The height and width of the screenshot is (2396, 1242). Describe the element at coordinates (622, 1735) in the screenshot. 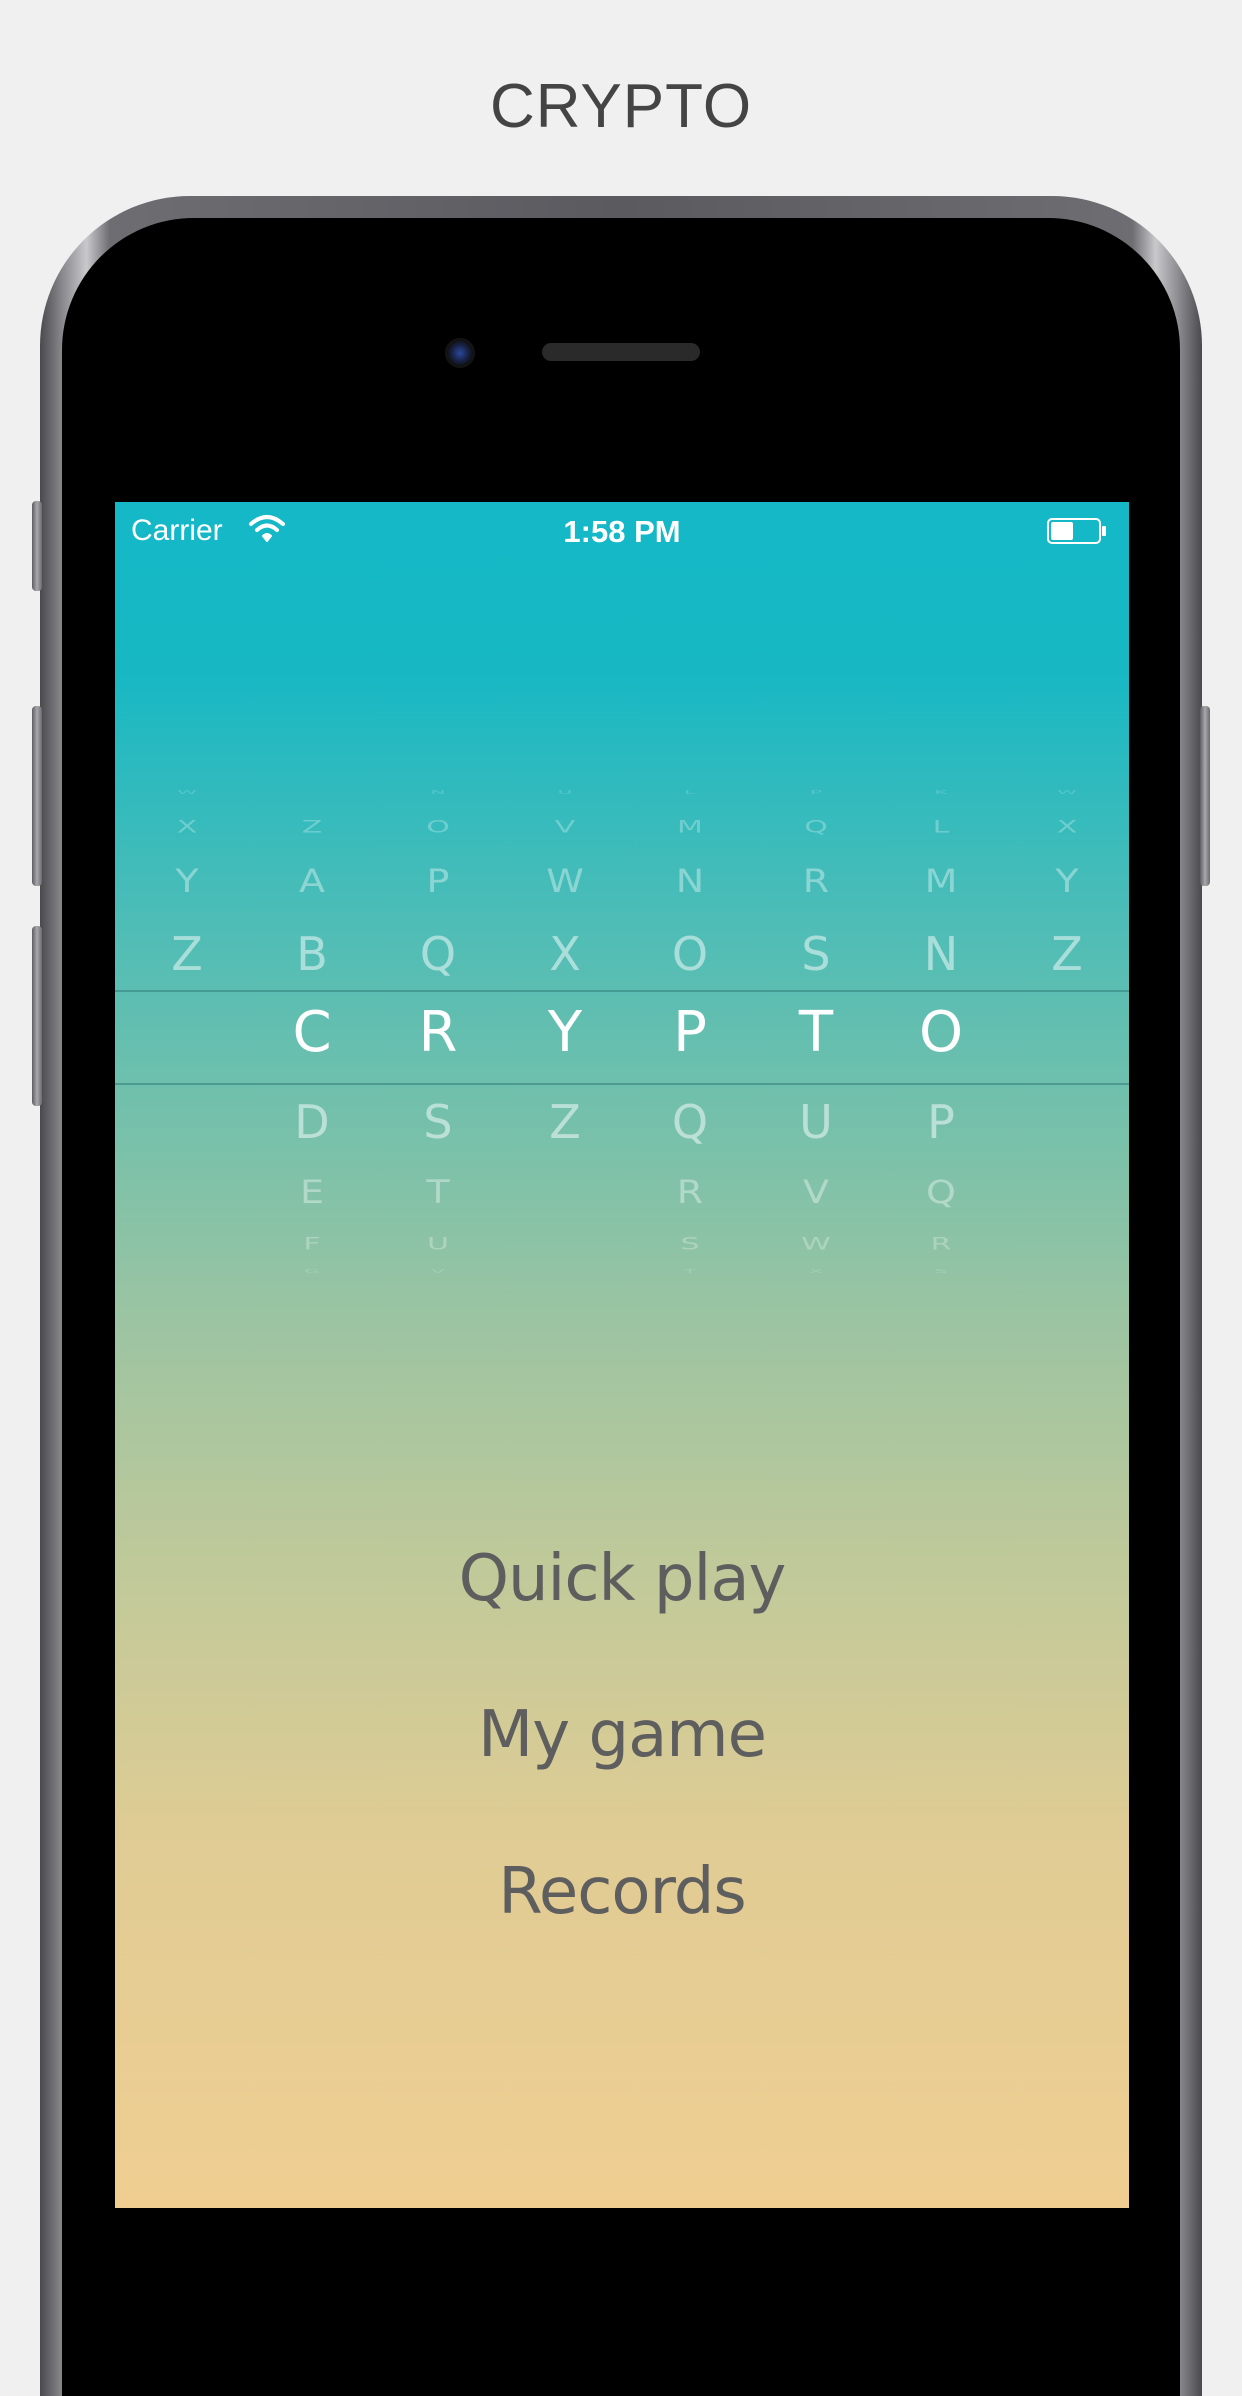

I see `my-game-button: My game` at that location.